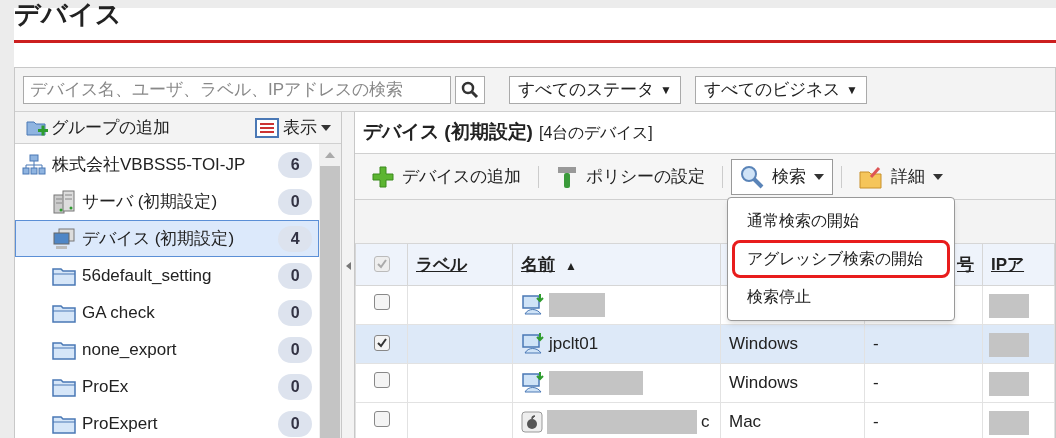 Image resolution: width=1056 pixels, height=438 pixels. I want to click on toolbar-button: デバイスの追加, so click(446, 176).